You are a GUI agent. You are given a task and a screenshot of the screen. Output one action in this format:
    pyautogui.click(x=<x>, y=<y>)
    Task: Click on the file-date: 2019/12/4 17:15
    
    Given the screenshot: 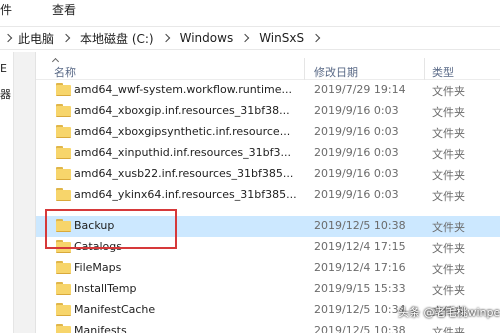 What is the action you would take?
    pyautogui.click(x=360, y=246)
    